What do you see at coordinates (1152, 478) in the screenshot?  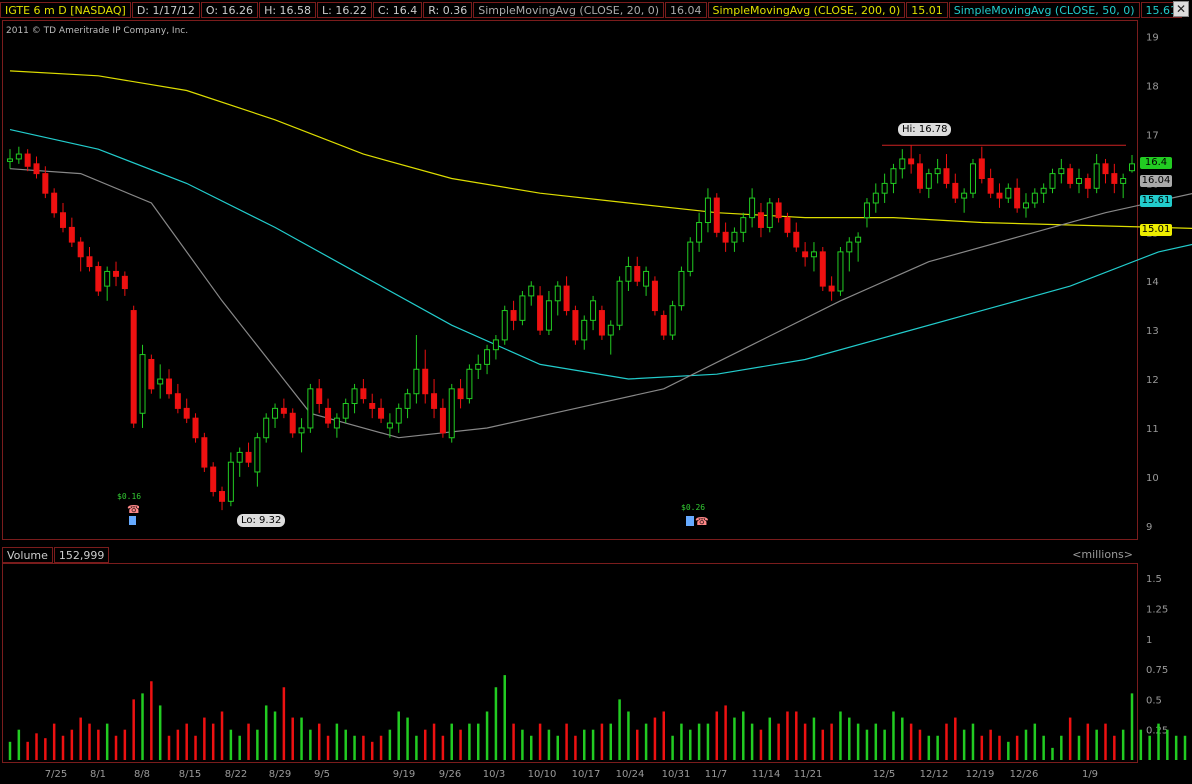 I see `y-tick-label: 10` at bounding box center [1152, 478].